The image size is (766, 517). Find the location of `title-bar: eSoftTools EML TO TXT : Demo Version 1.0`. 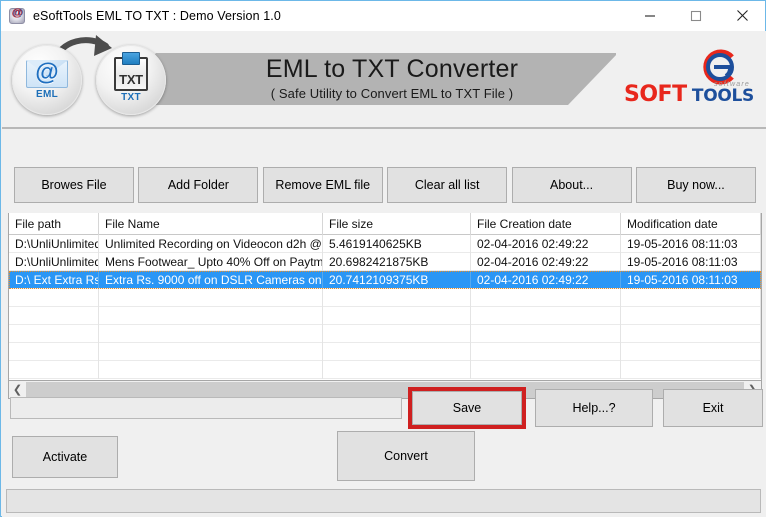

title-bar: eSoftTools EML TO TXT : Demo Version 1.0 is located at coordinates (383, 16).